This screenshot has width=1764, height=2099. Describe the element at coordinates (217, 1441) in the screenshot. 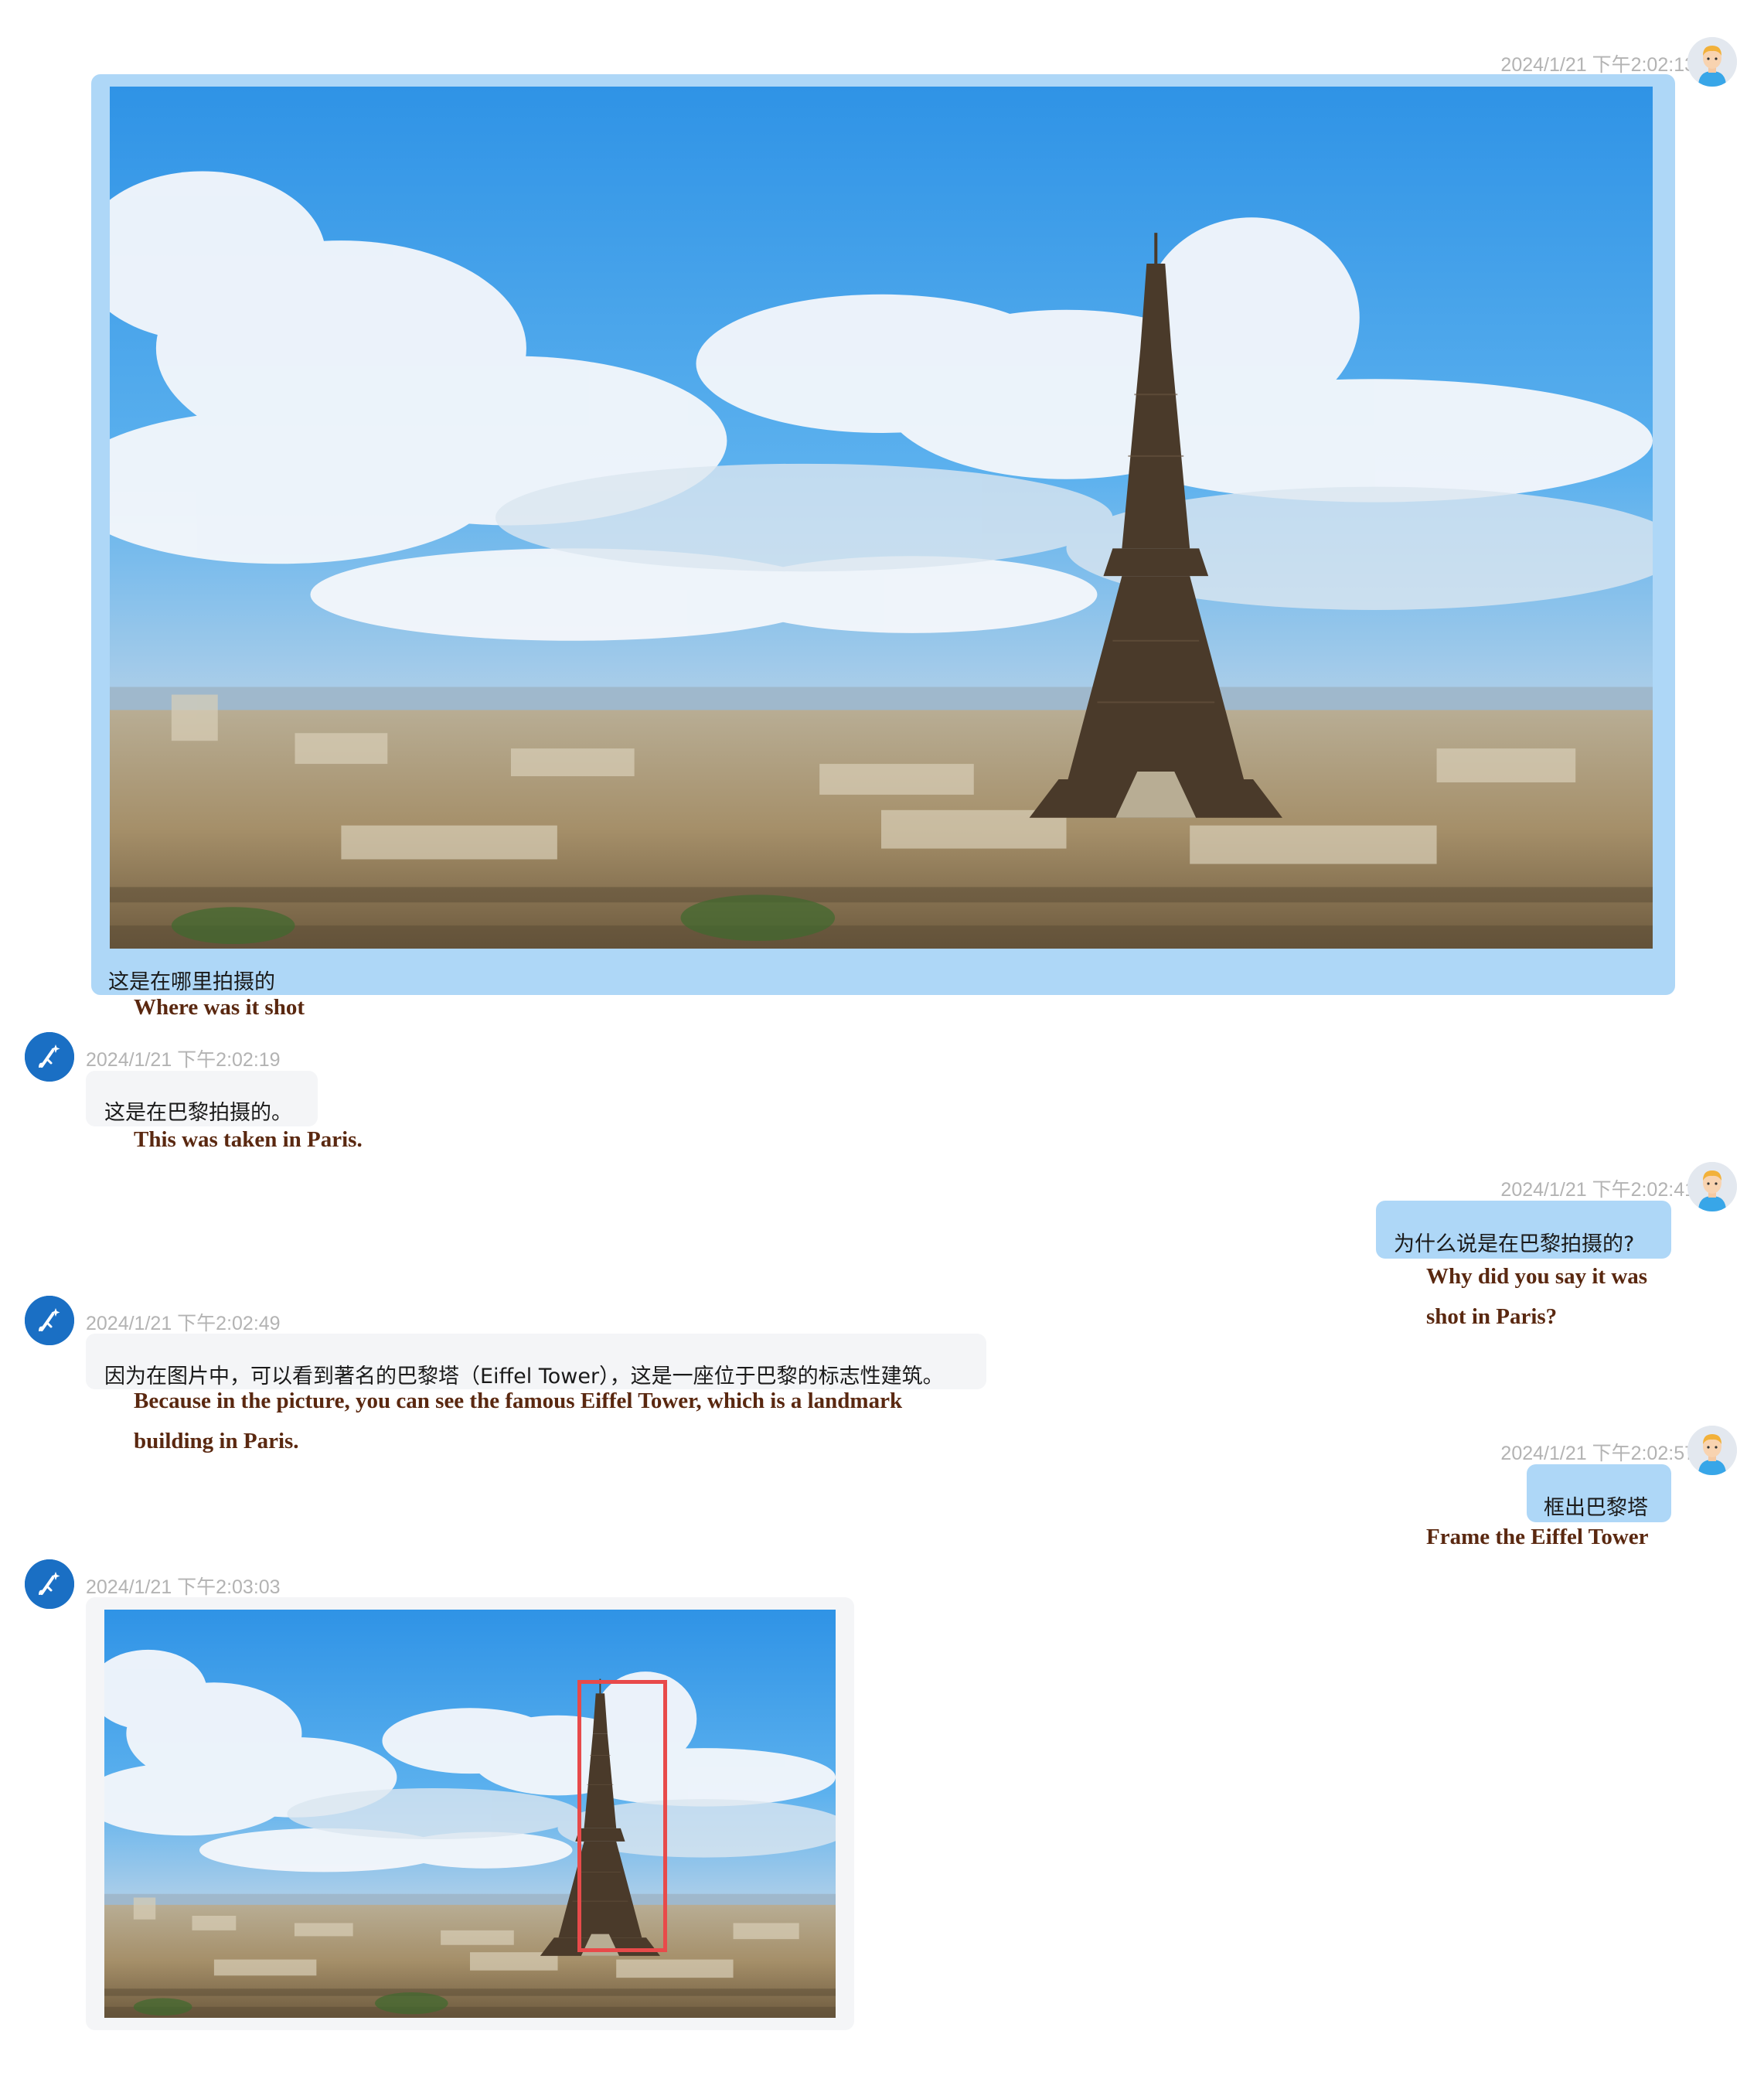

I see `translation-text: building in Paris.` at that location.